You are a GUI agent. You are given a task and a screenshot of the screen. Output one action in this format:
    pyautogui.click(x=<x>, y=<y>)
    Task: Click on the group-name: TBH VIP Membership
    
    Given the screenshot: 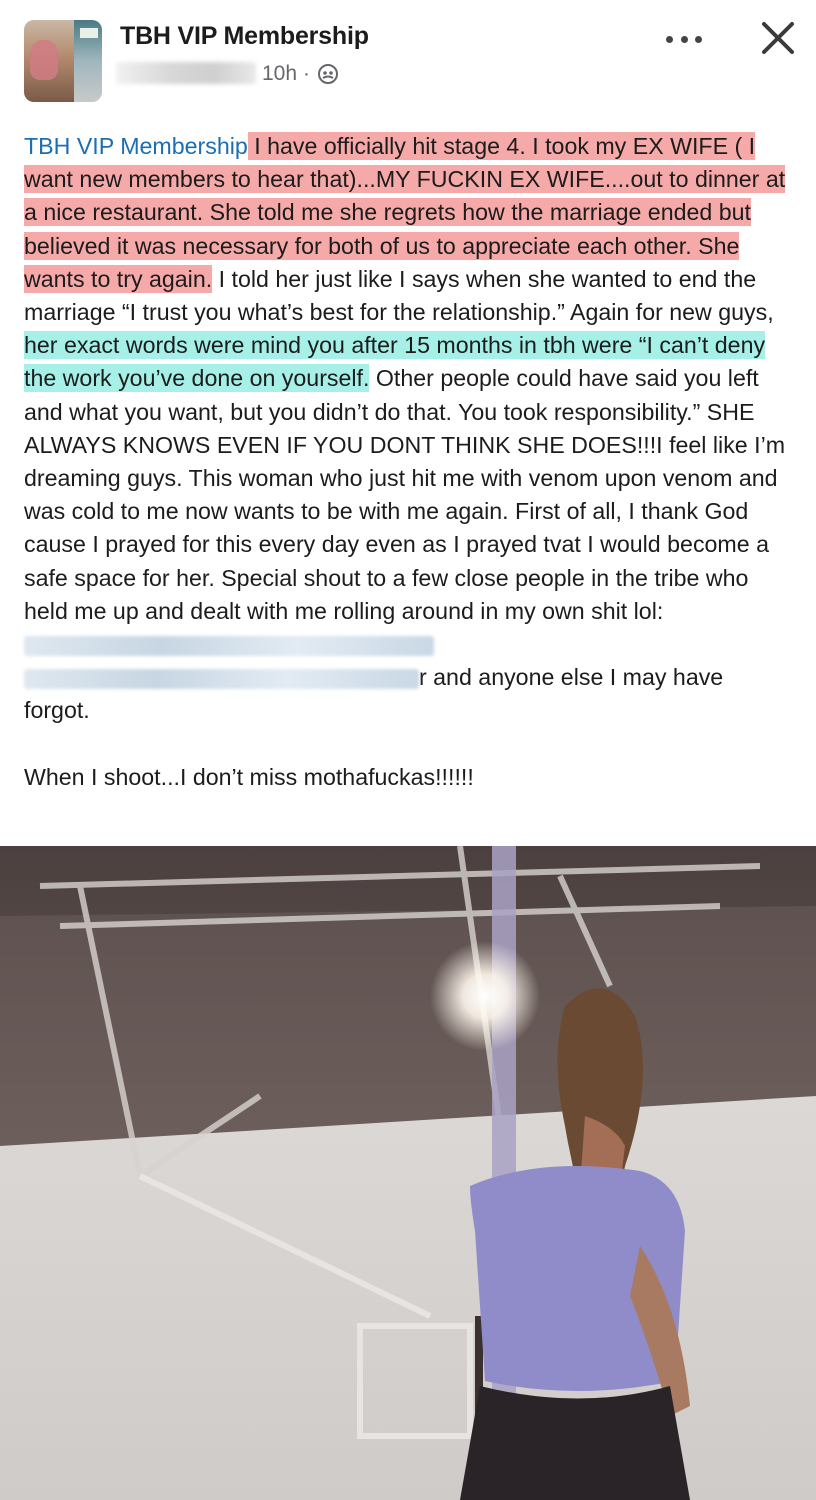 What is the action you would take?
    pyautogui.click(x=244, y=36)
    